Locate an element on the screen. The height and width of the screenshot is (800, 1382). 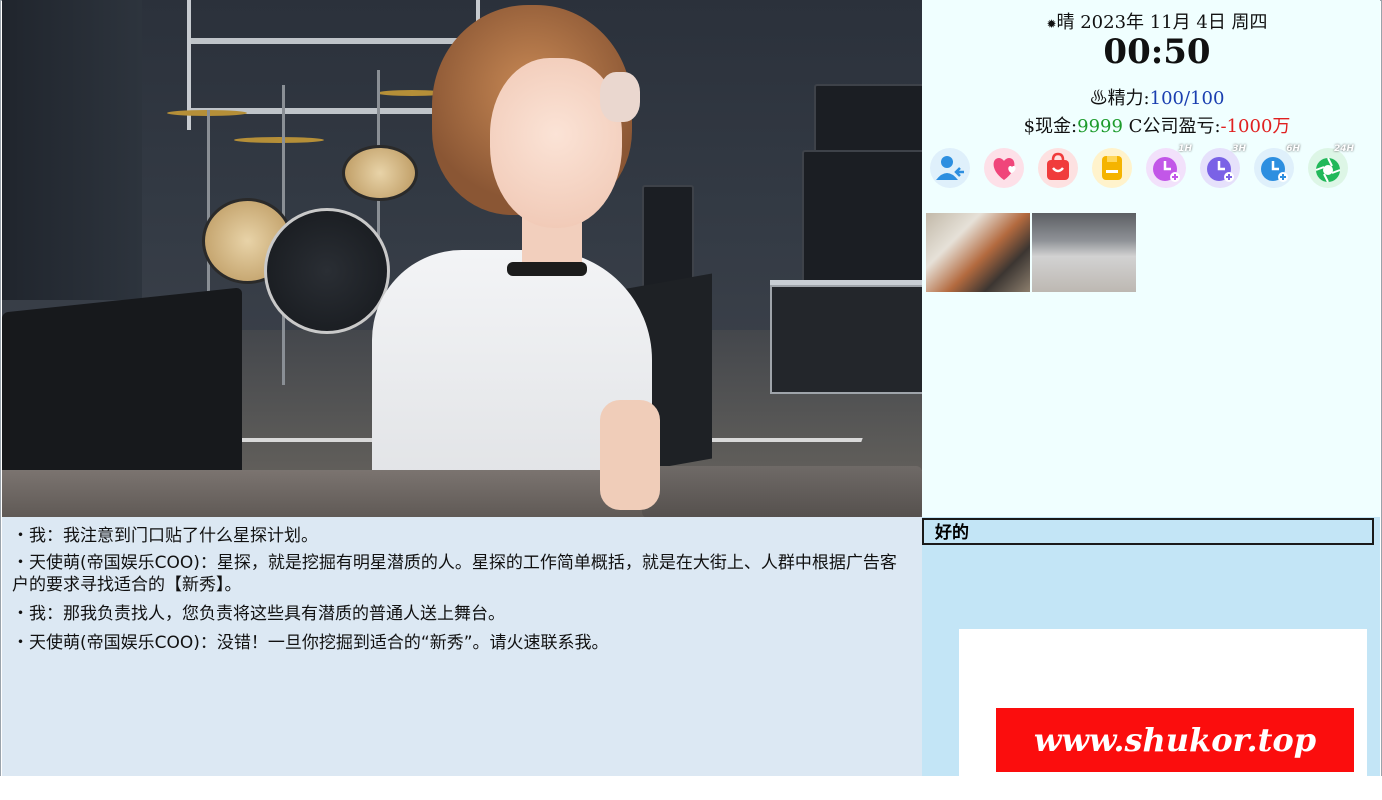
clock-1h-tag: 1H is located at coordinates (1185, 149).